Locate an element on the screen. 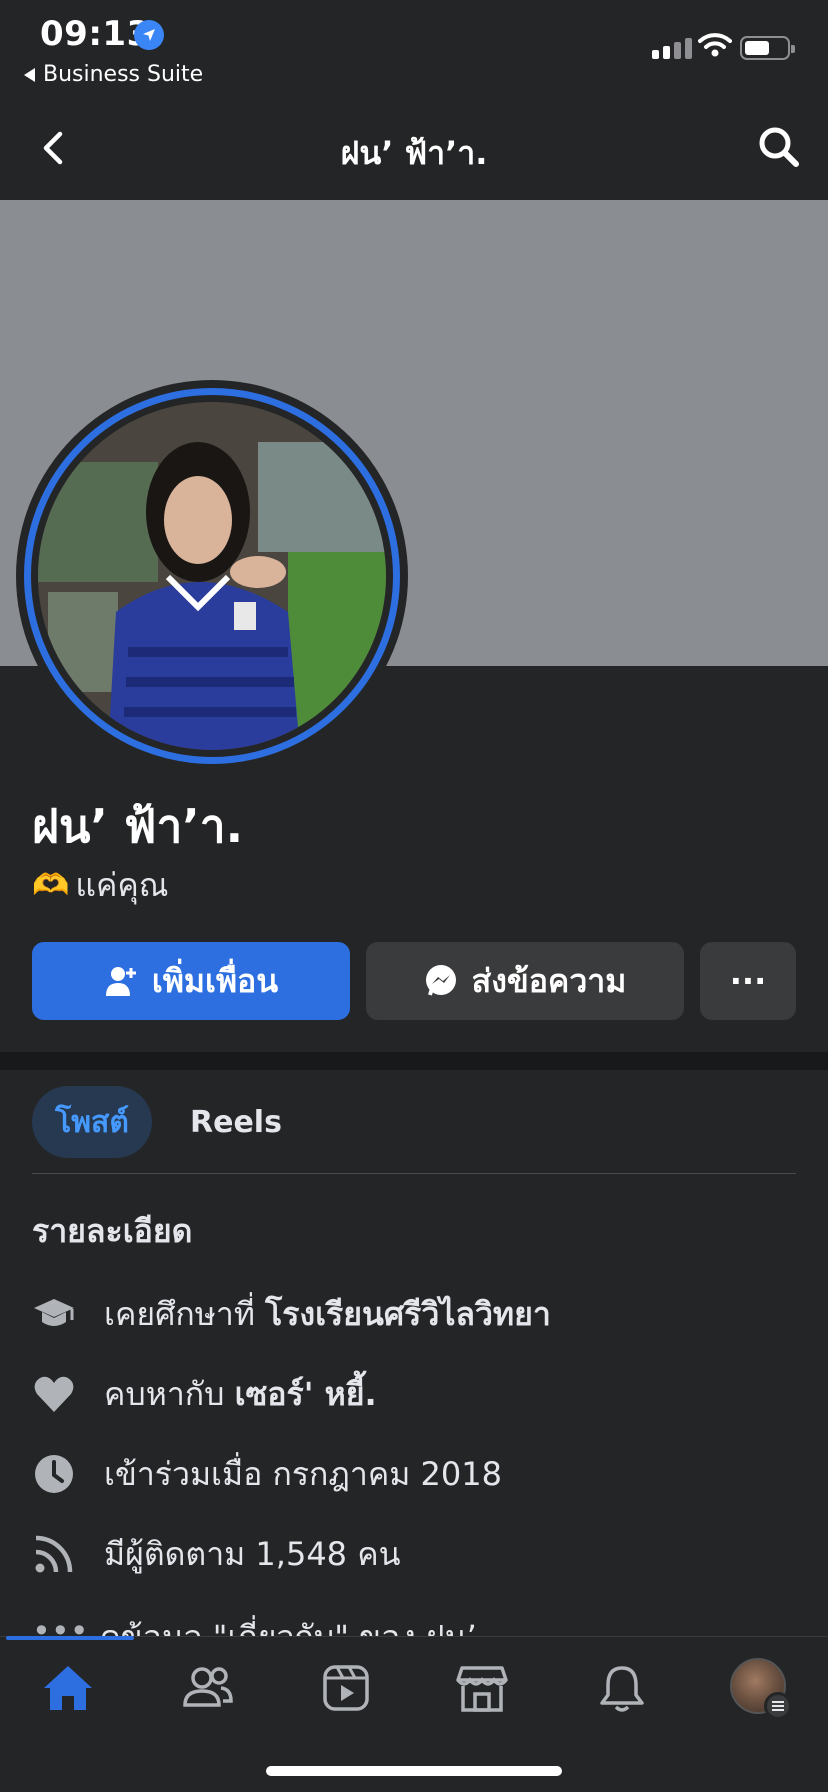  add-friend-button: เพิ่มเพื่อน is located at coordinates (191, 981).